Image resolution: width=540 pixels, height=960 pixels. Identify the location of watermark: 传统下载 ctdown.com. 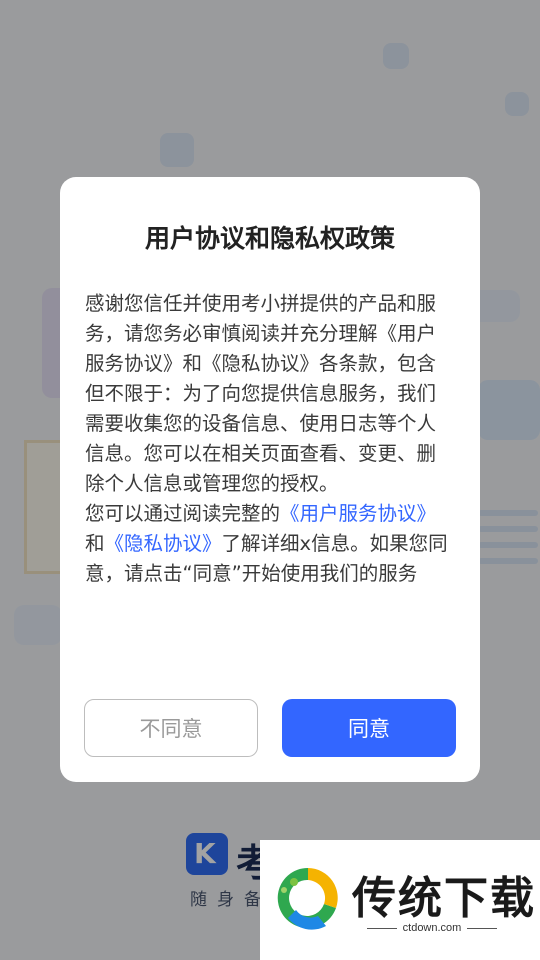
(400, 900).